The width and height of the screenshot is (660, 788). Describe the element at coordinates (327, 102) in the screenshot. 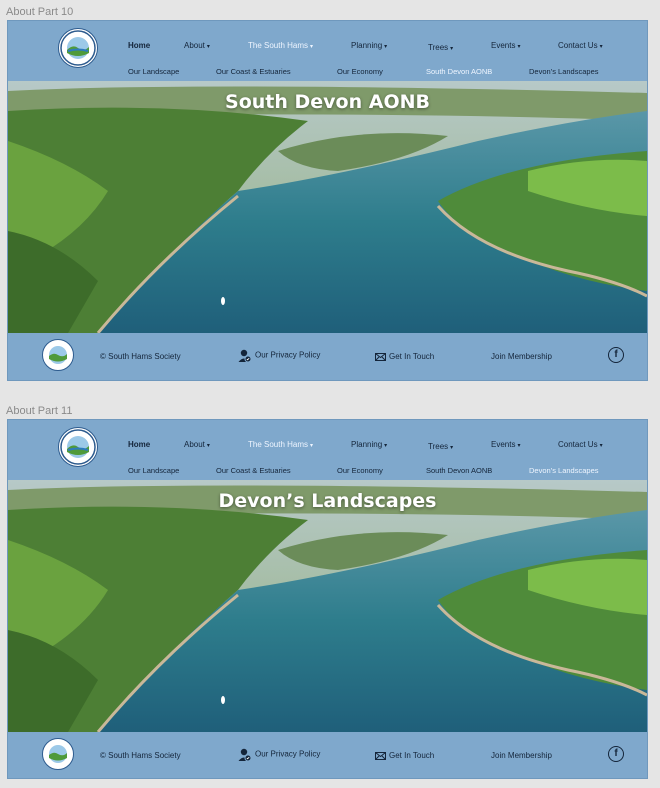

I see `hero-title: South Devon AONB` at that location.